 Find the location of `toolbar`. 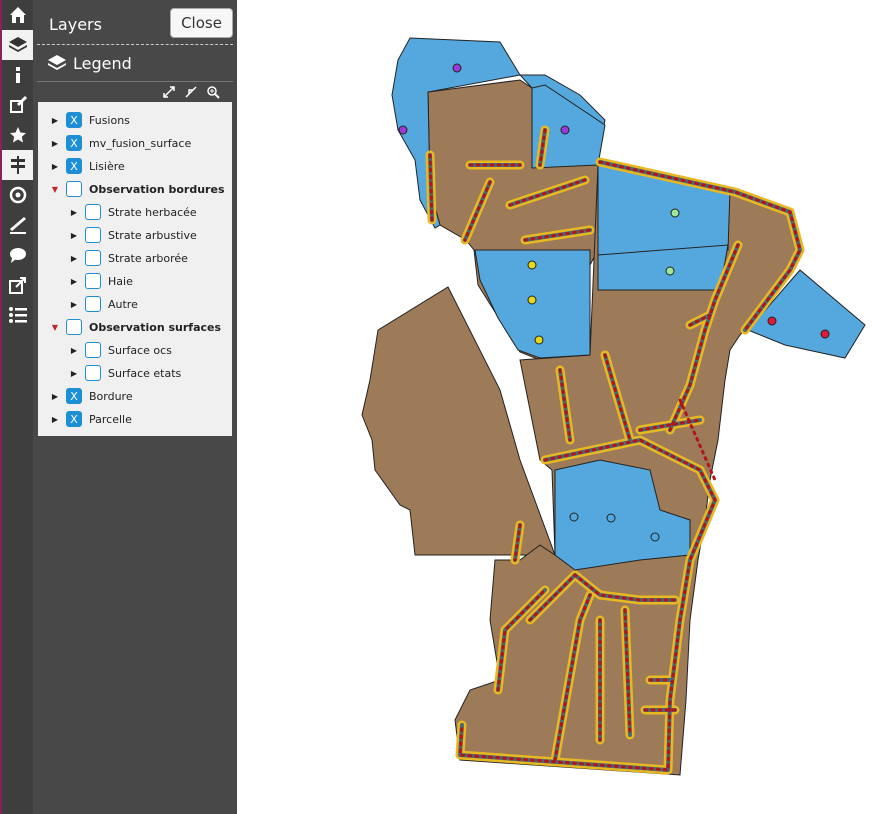

toolbar is located at coordinates (16, 407).